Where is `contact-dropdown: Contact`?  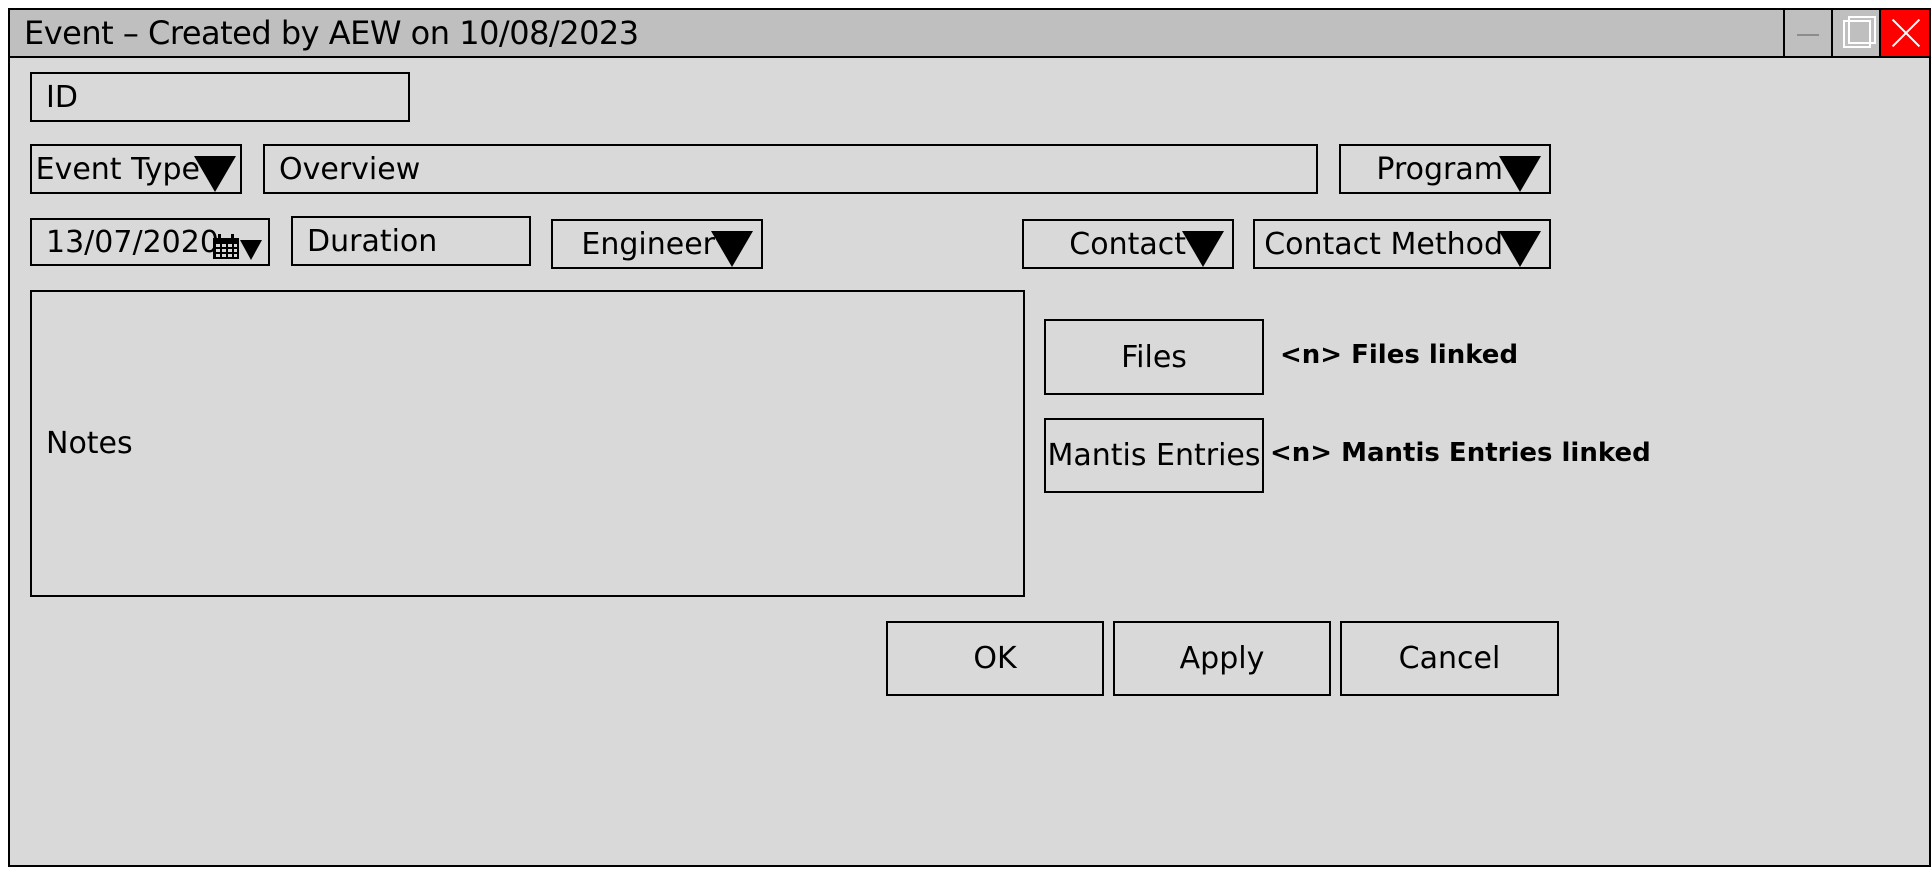
contact-dropdown: Contact is located at coordinates (1128, 244).